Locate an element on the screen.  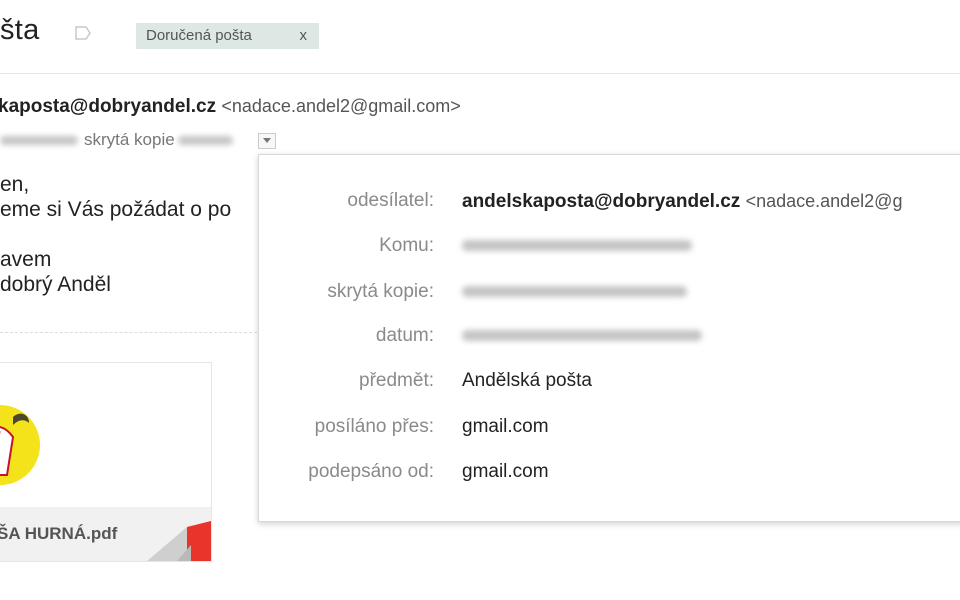
attachment-thumbnail: DĚL is located at coordinates (105, 434).